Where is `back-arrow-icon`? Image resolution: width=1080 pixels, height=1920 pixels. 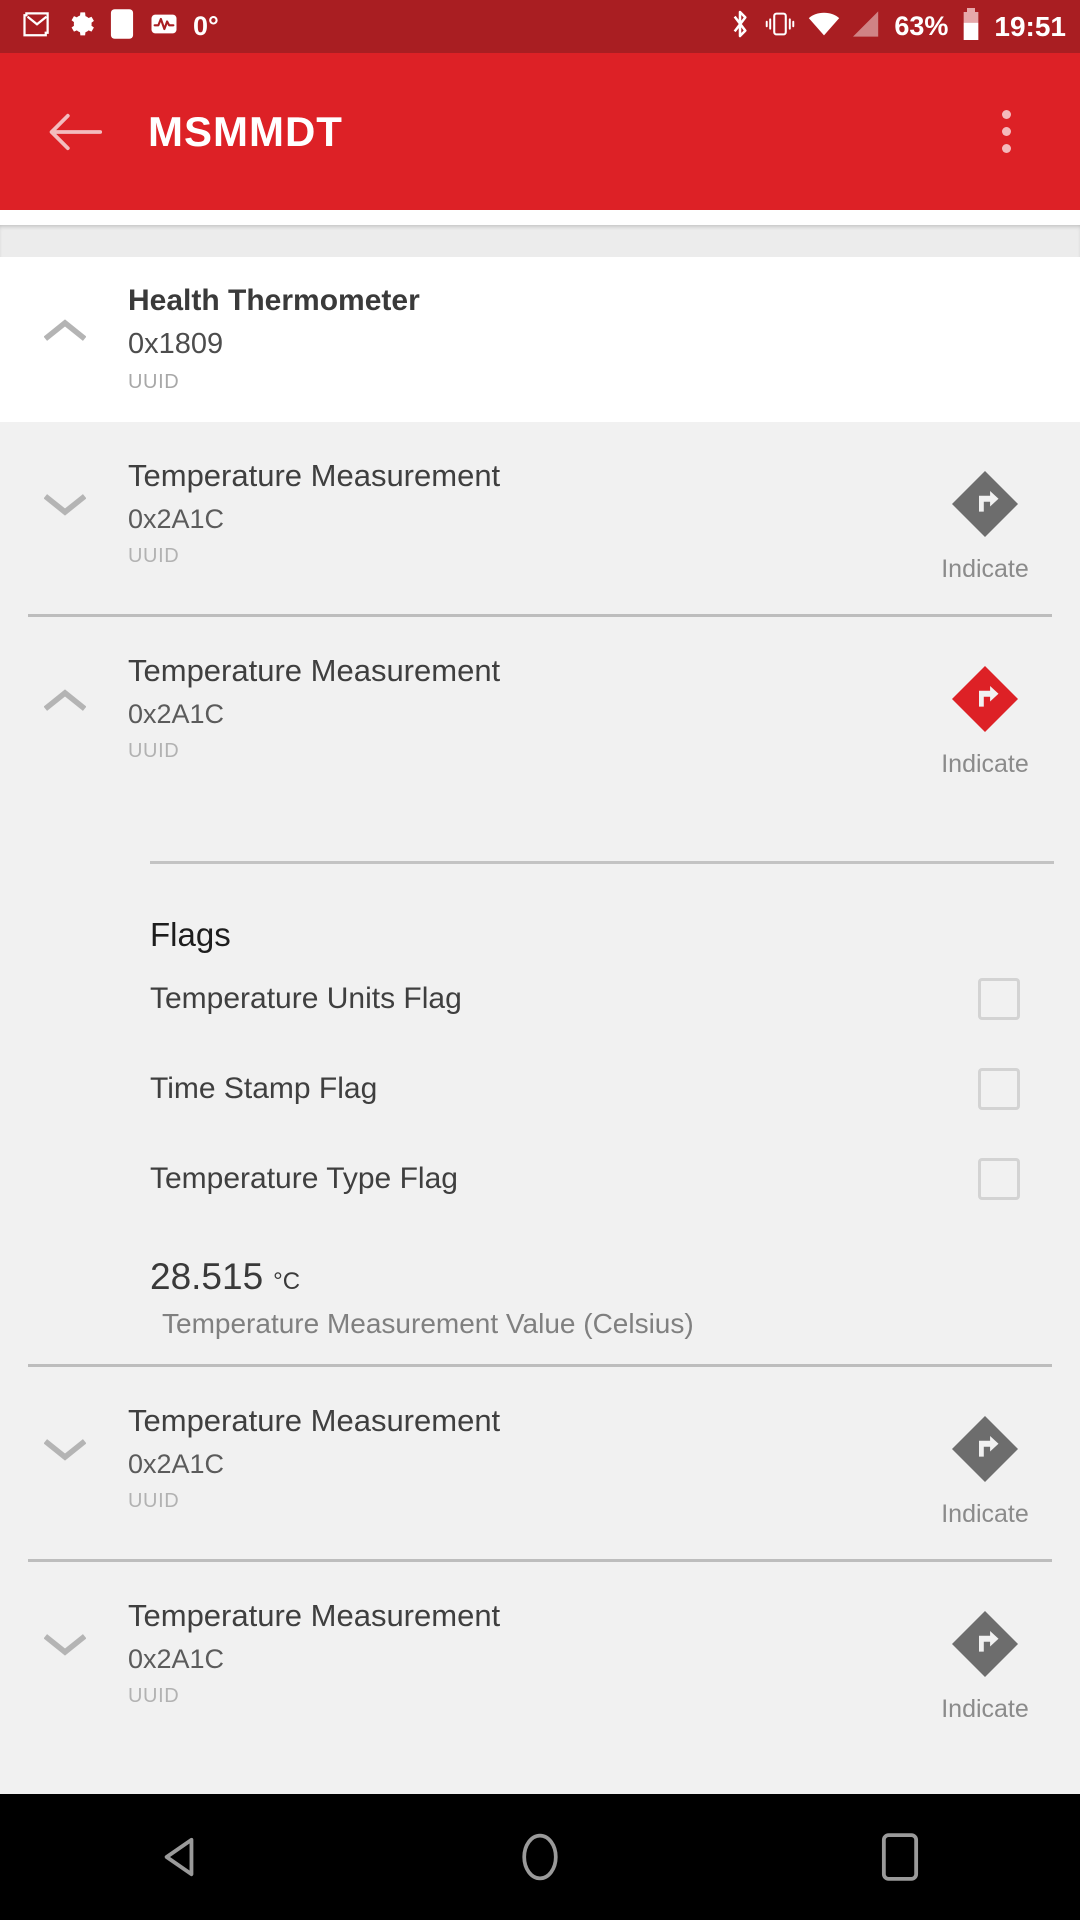 back-arrow-icon is located at coordinates (75, 132).